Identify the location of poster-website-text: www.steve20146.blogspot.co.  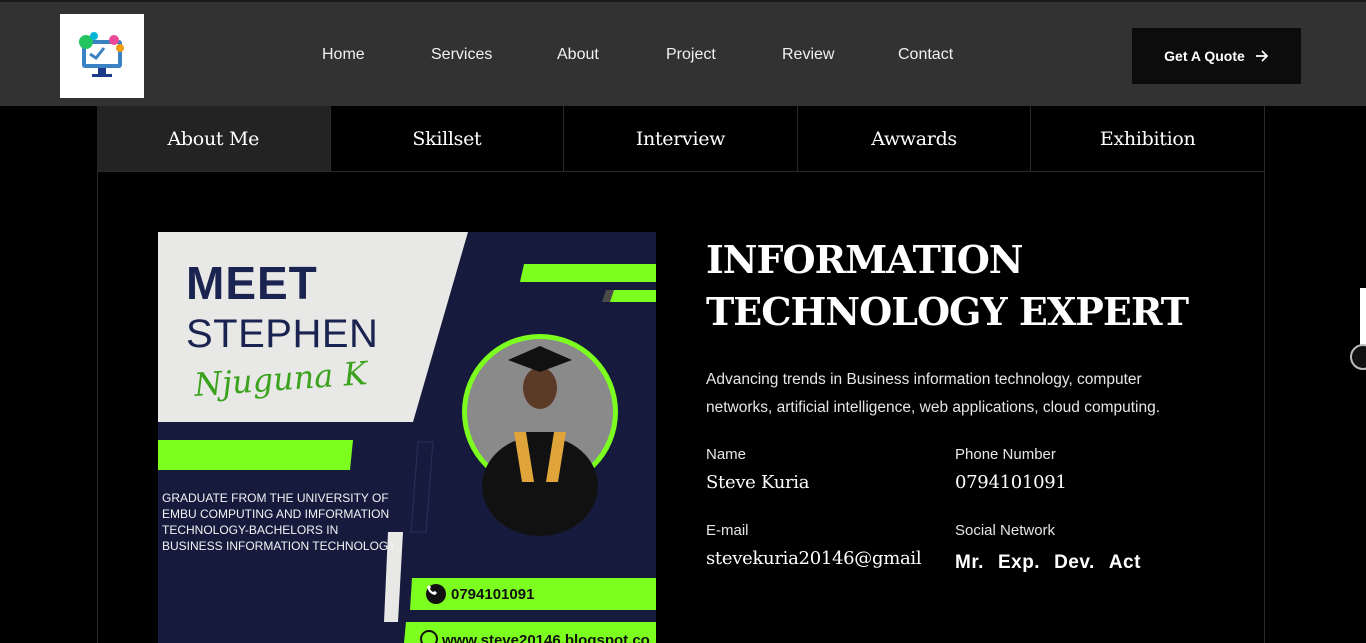
(546, 637).